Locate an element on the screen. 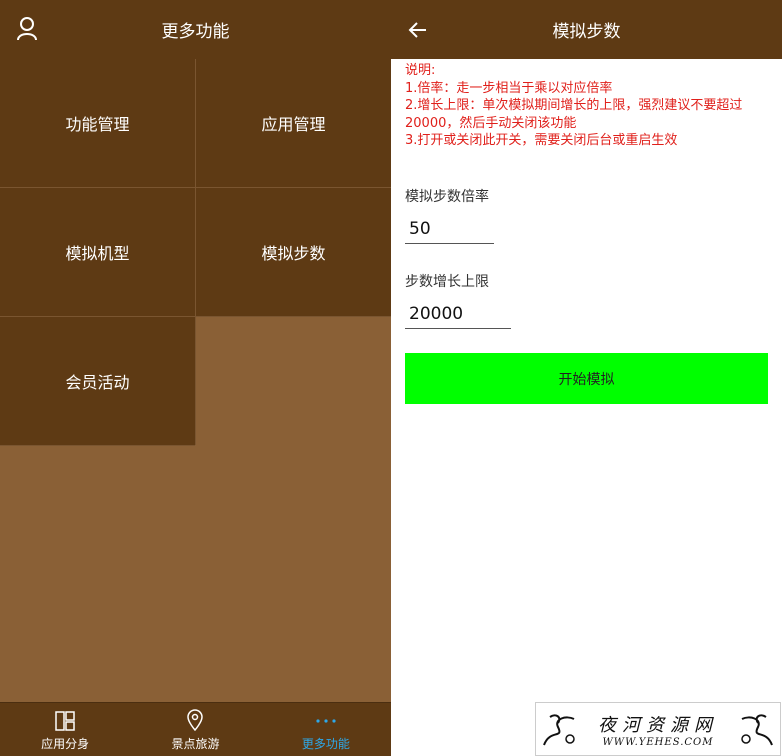  top-bar: 模拟步数 is located at coordinates (586, 29).